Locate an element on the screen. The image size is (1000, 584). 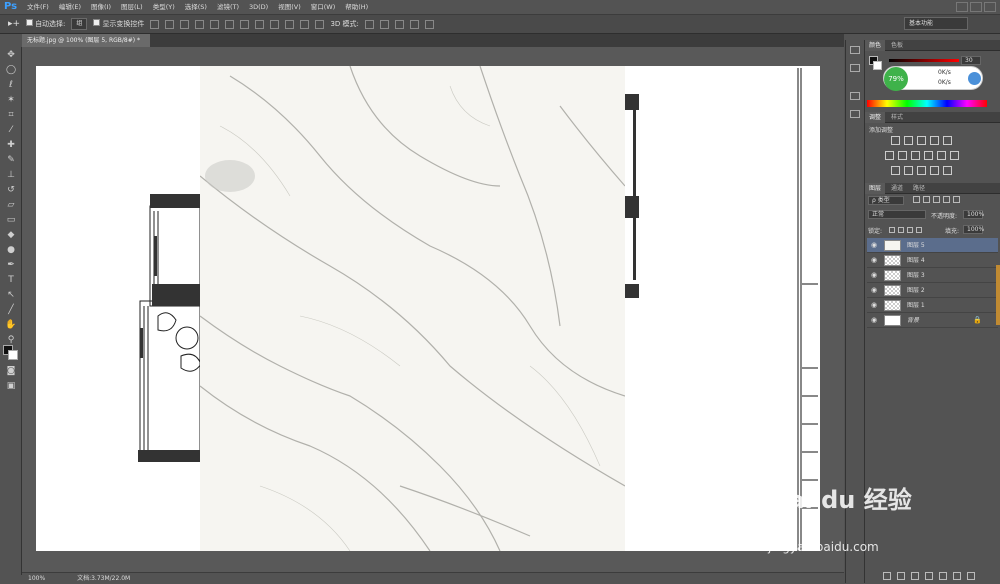
type-icon: T is located at coordinates (11, 280).